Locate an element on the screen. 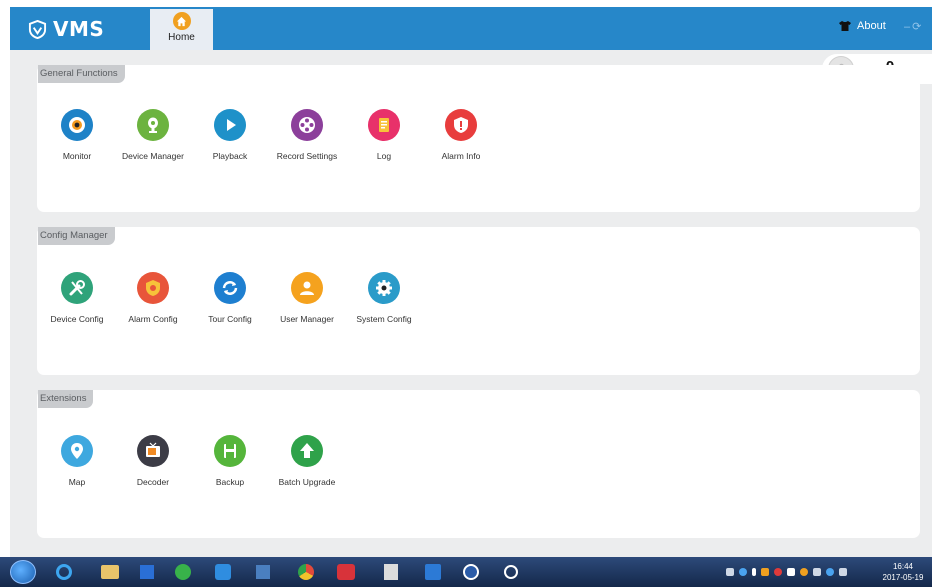  device-config-icon is located at coordinates (77, 288).